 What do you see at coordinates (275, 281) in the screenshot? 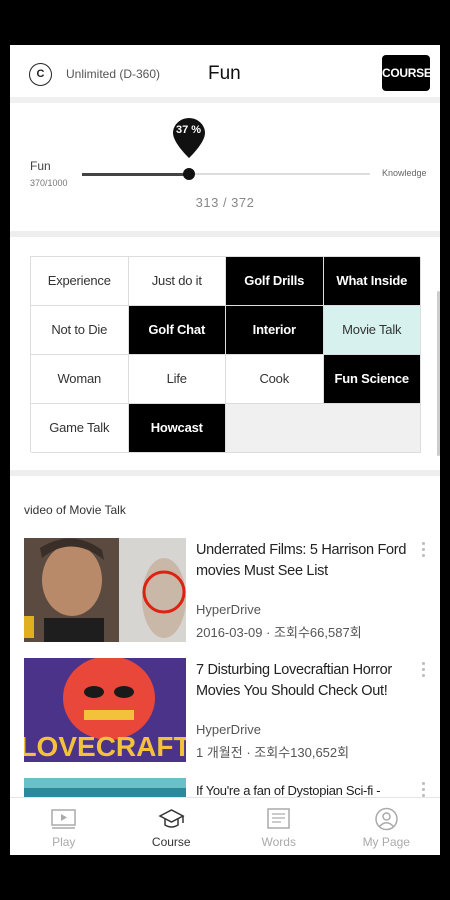
I see `category-cell: Golf Drills` at bounding box center [275, 281].